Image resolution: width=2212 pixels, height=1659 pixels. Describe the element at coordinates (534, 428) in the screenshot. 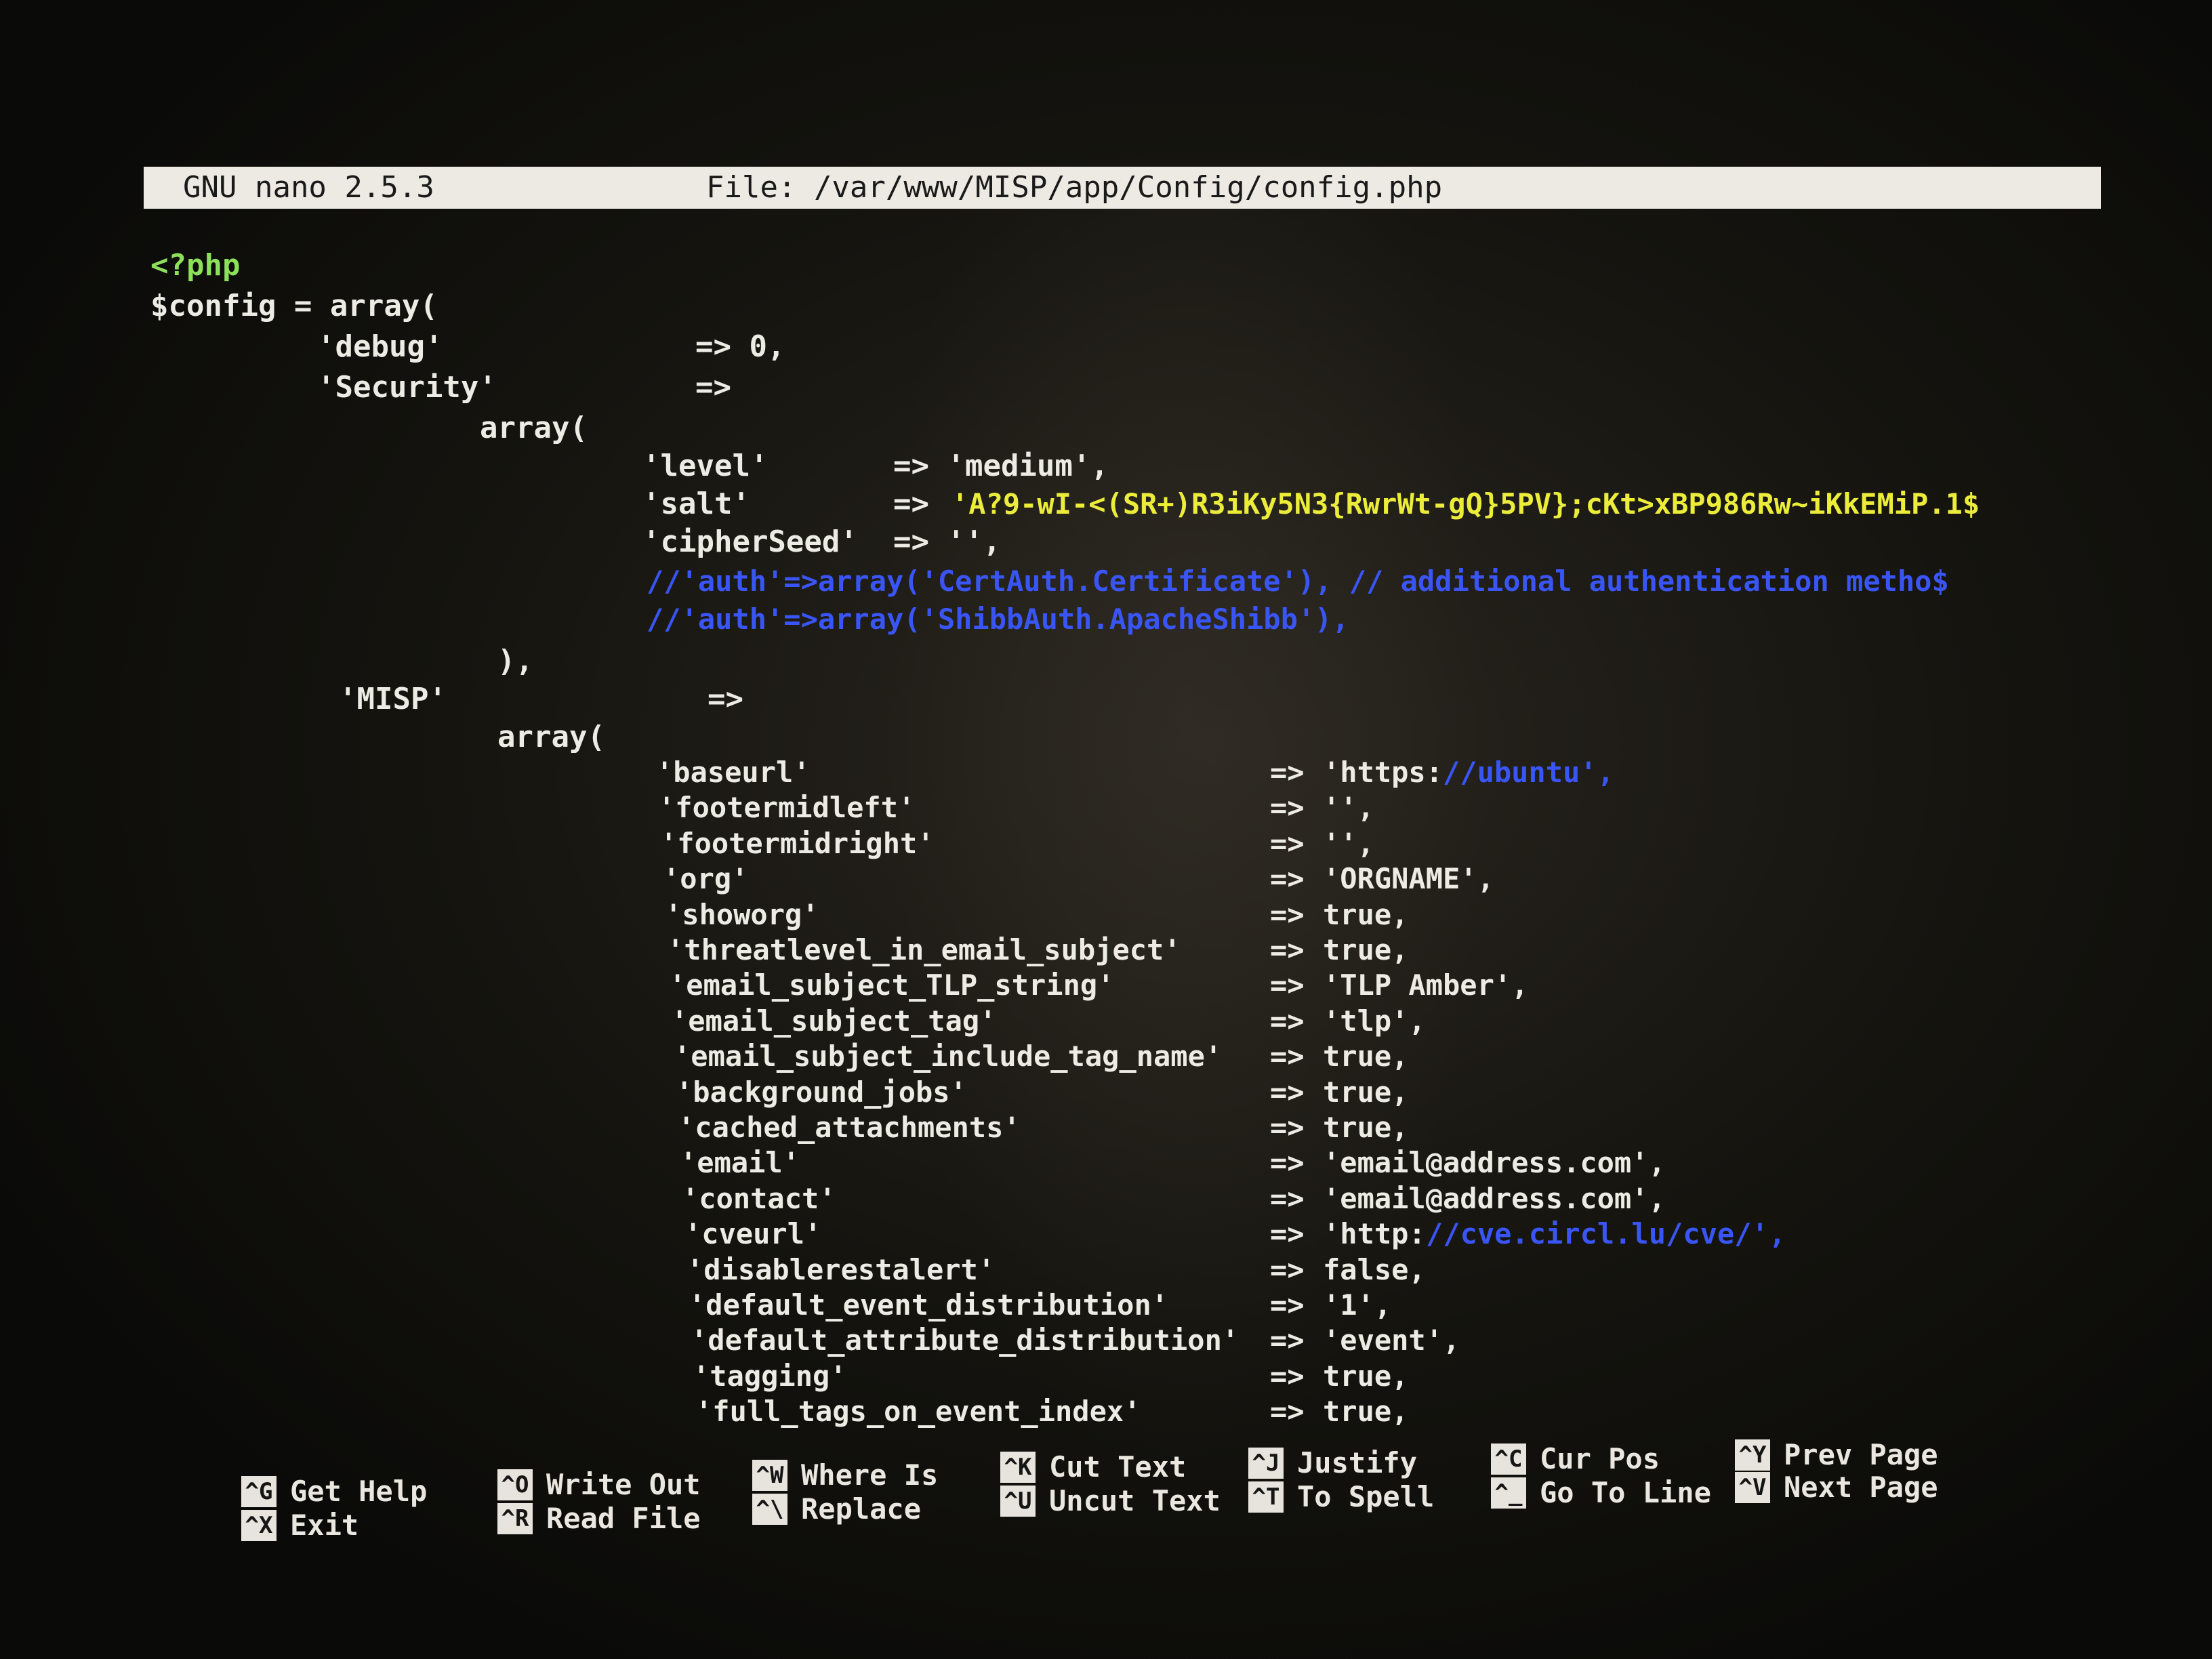

I see `code-line-security-array: array(` at that location.